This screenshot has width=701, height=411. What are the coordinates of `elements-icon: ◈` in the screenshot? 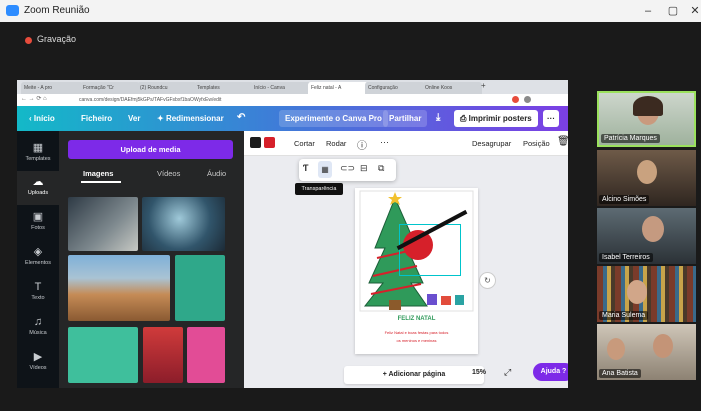 It's located at (38, 252).